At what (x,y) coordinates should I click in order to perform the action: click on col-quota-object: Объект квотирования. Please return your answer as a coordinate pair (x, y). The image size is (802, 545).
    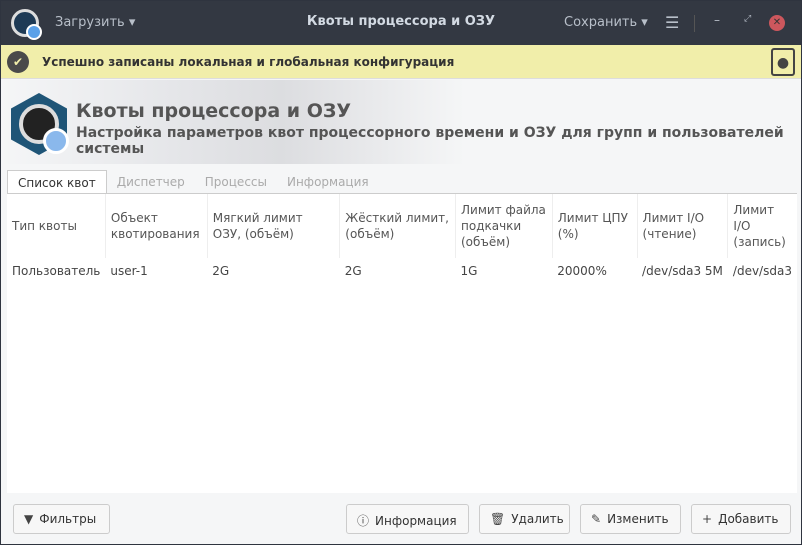
    Looking at the image, I should click on (156, 226).